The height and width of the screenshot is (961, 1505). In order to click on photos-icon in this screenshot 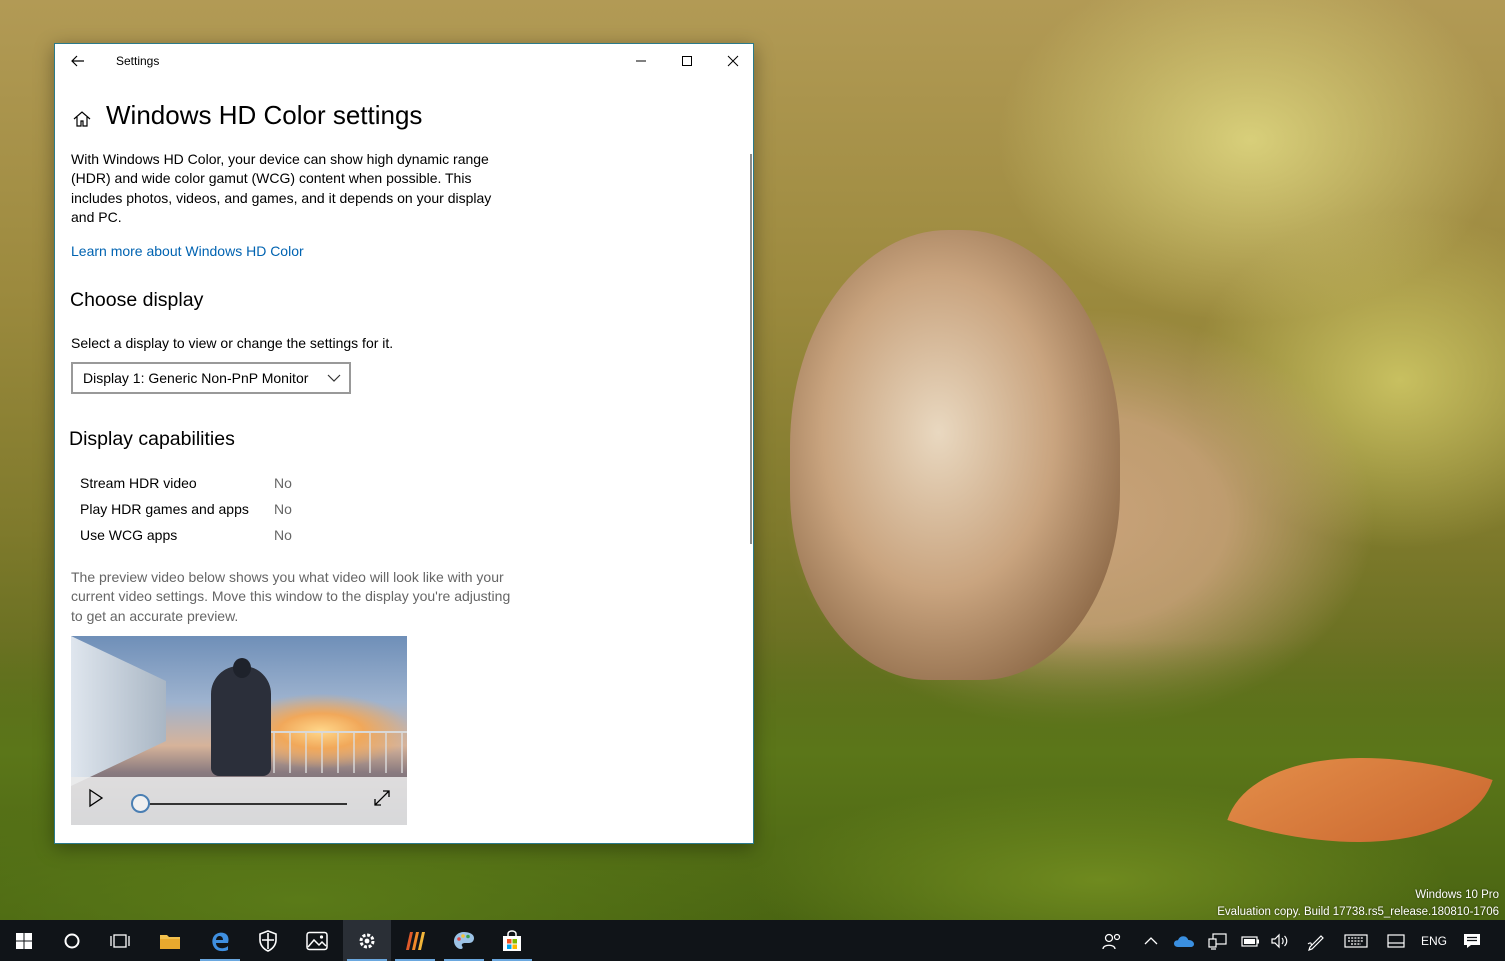, I will do `click(317, 940)`.